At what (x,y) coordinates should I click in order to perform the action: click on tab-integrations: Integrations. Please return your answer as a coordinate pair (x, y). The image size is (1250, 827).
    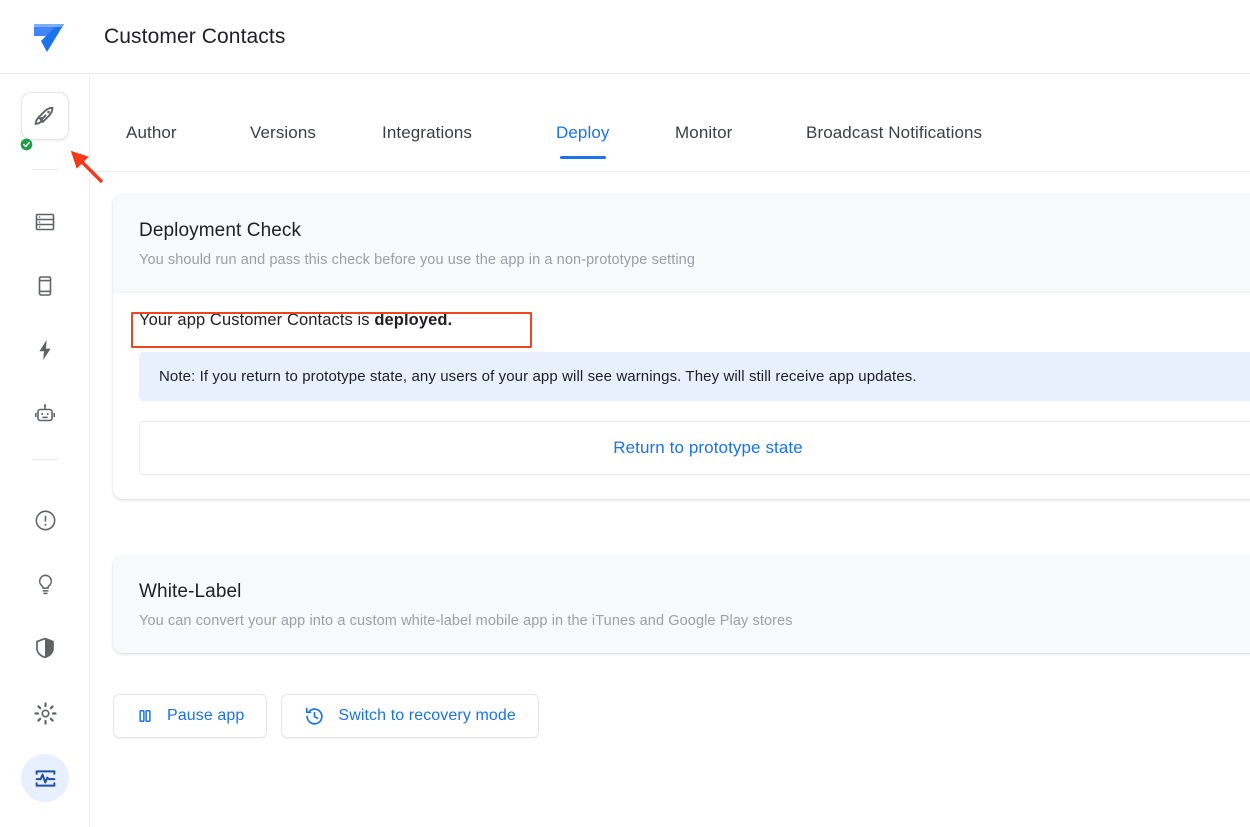
    Looking at the image, I should click on (427, 147).